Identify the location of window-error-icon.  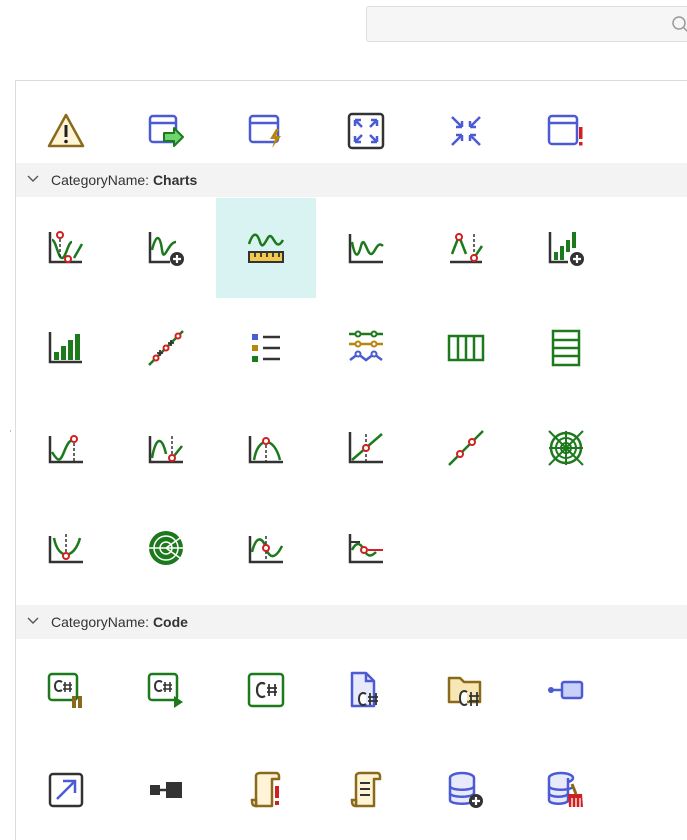
(566, 131).